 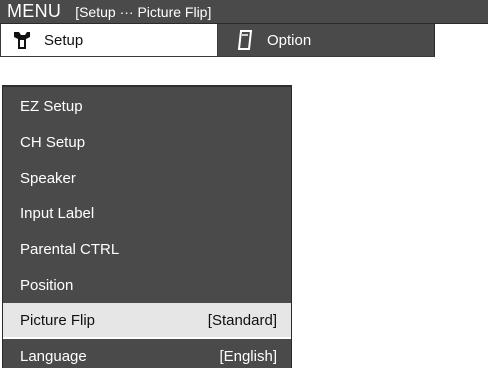 I want to click on tab-option-label: Option, so click(x=289, y=40).